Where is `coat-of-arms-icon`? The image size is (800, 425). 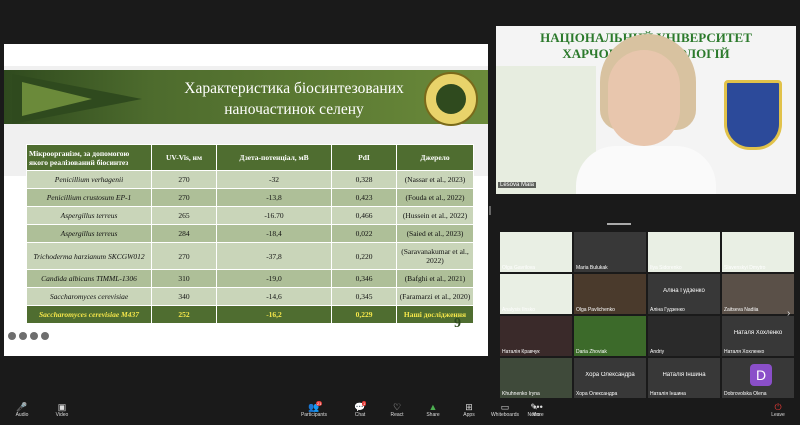
coat-of-arms-icon is located at coordinates (753, 115).